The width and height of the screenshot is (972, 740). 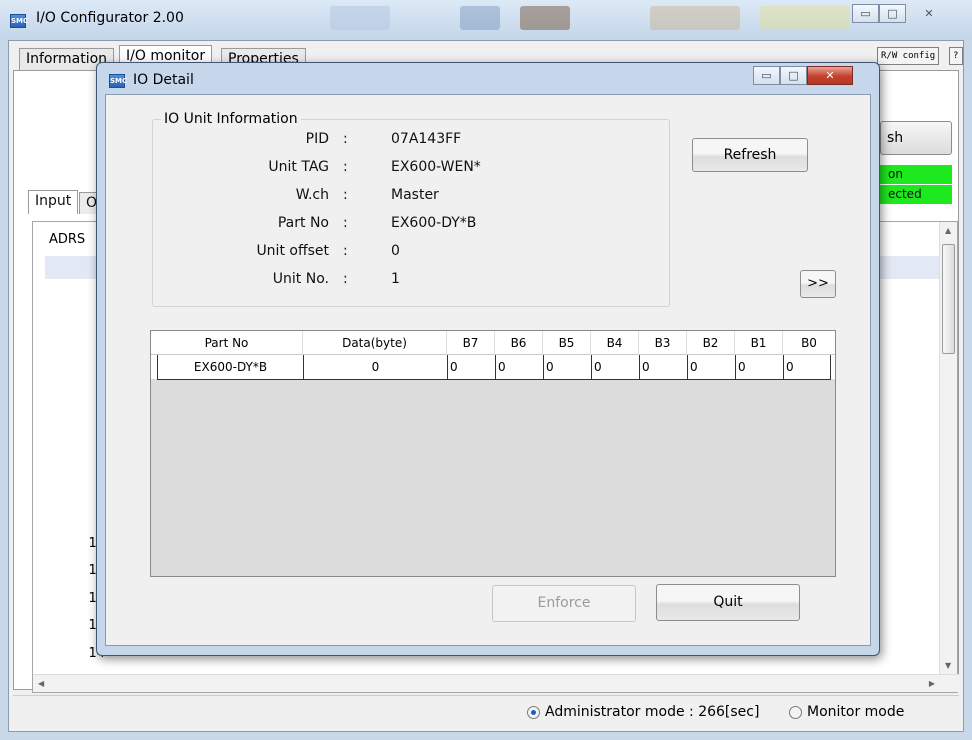 I want to click on cell-b1: 0, so click(x=759, y=367).